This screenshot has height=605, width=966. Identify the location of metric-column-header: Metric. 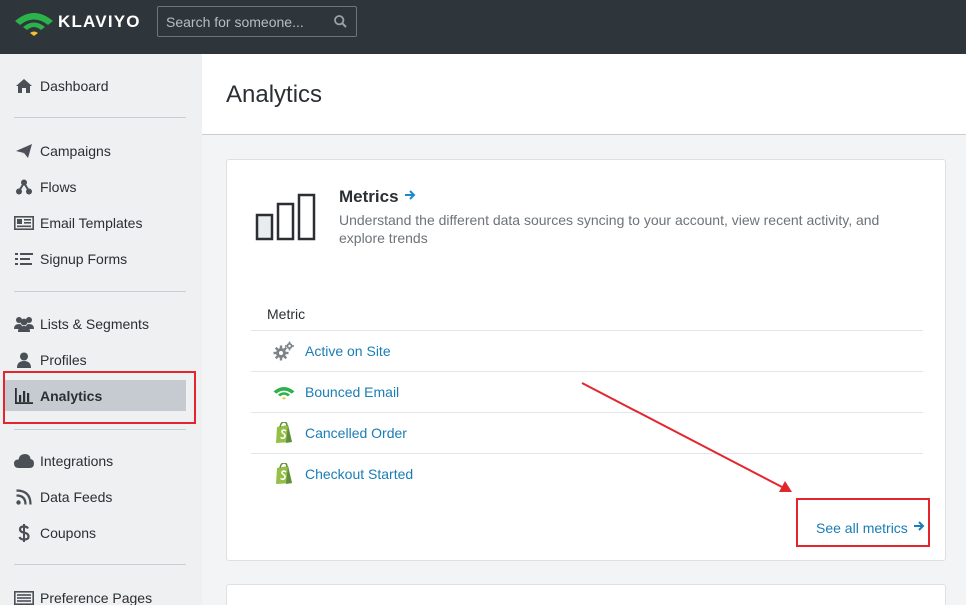
(286, 314).